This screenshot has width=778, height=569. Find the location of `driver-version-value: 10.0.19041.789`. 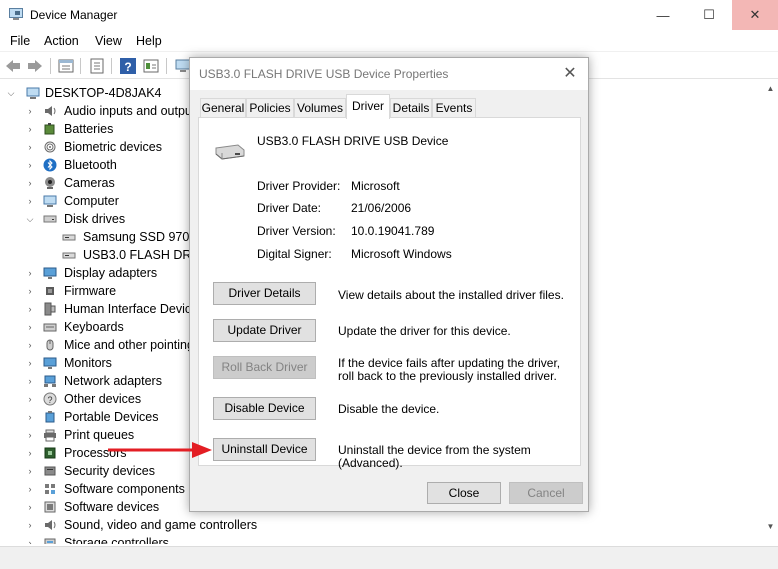

driver-version-value: 10.0.19041.789 is located at coordinates (393, 231).